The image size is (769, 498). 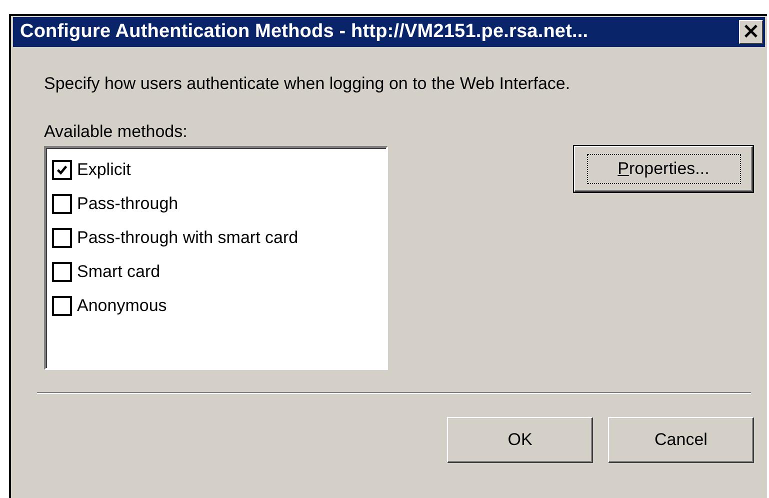 I want to click on close-button: ×, so click(x=751, y=32).